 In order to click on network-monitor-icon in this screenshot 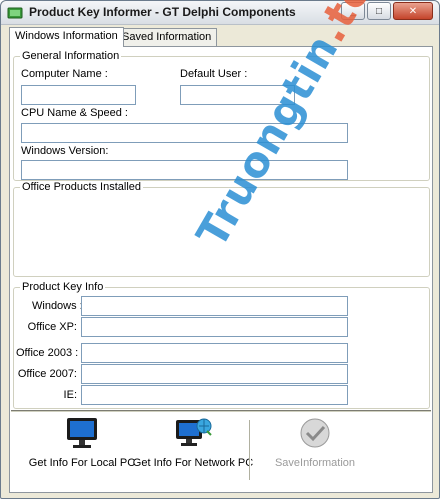, I will do `click(194, 432)`.